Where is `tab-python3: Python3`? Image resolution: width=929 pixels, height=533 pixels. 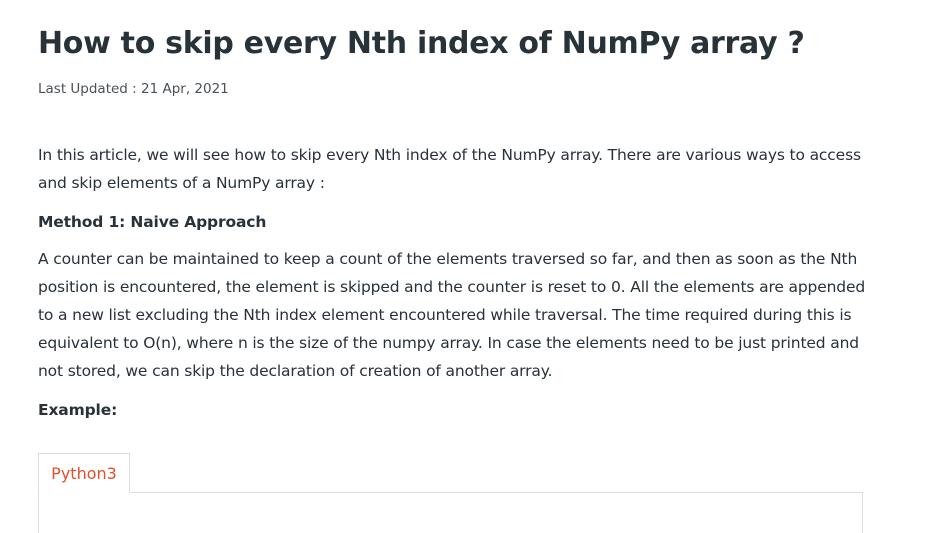 tab-python3: Python3 is located at coordinates (84, 473).